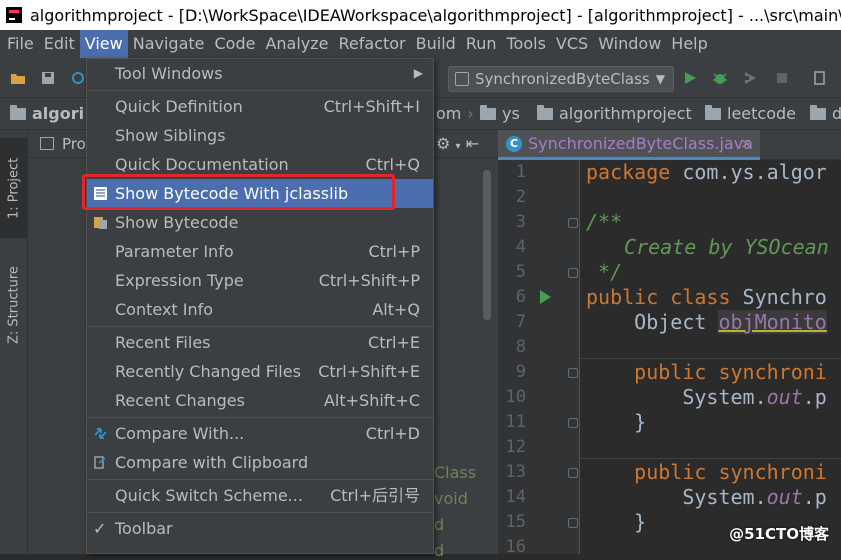 Image resolution: width=841 pixels, height=560 pixels. What do you see at coordinates (78, 78) in the screenshot?
I see `sync-icon` at bounding box center [78, 78].